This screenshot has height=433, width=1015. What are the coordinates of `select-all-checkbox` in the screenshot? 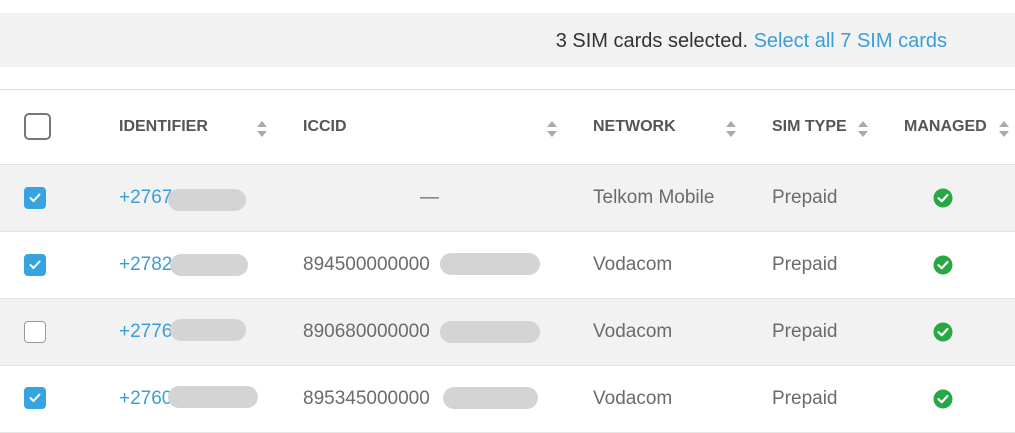 It's located at (37, 126).